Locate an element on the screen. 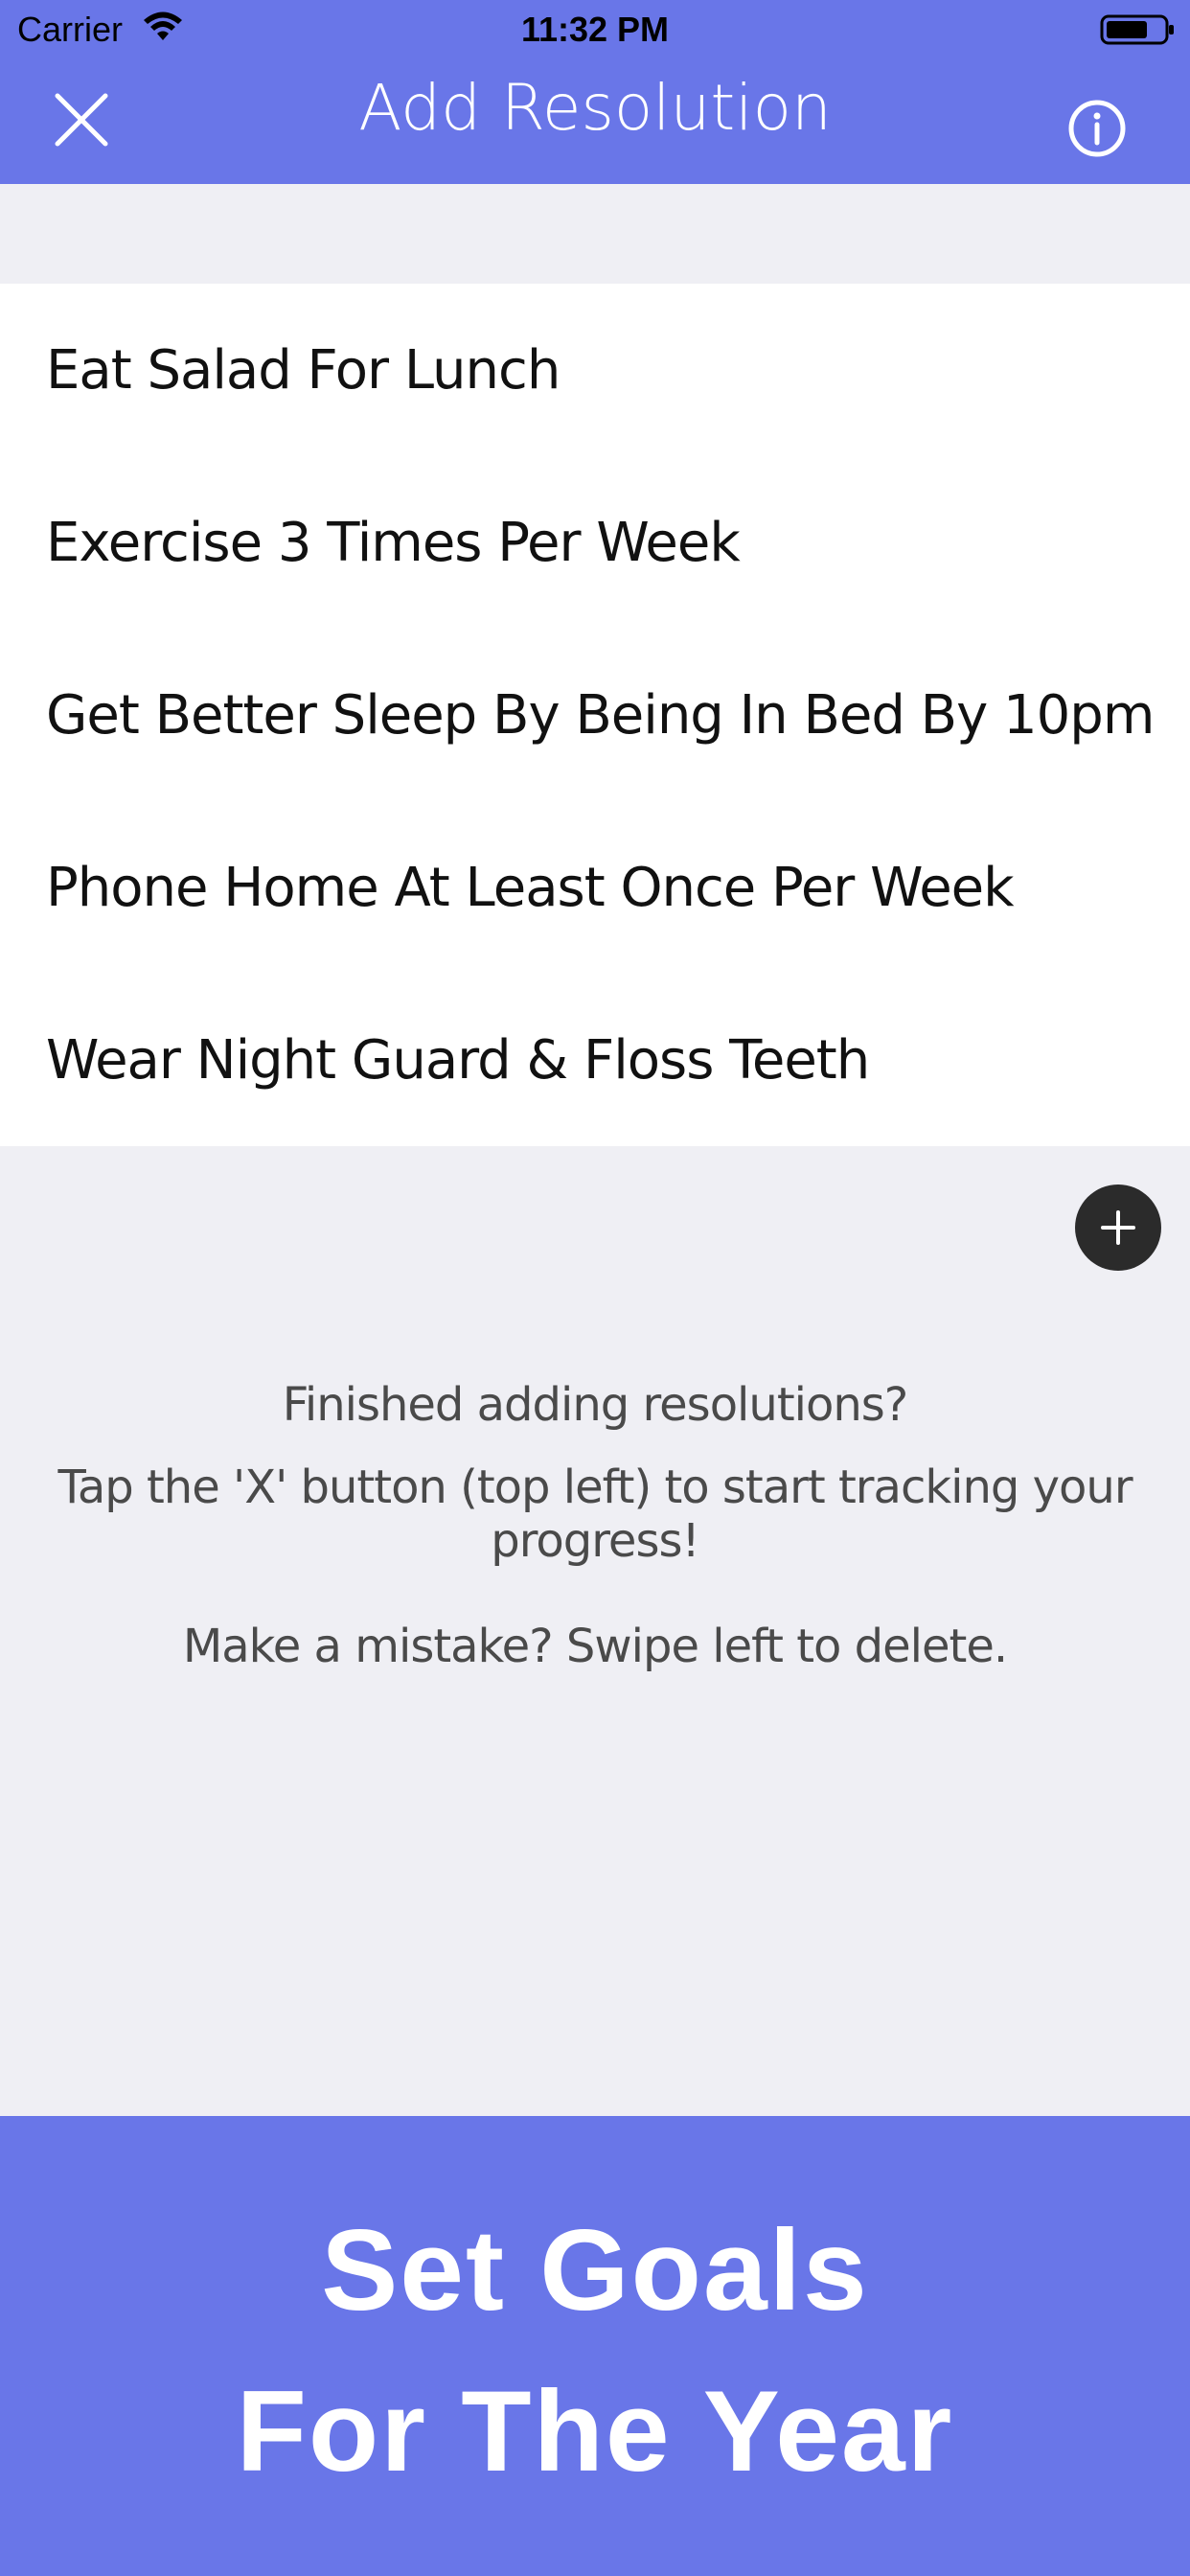  info-button is located at coordinates (1097, 128).